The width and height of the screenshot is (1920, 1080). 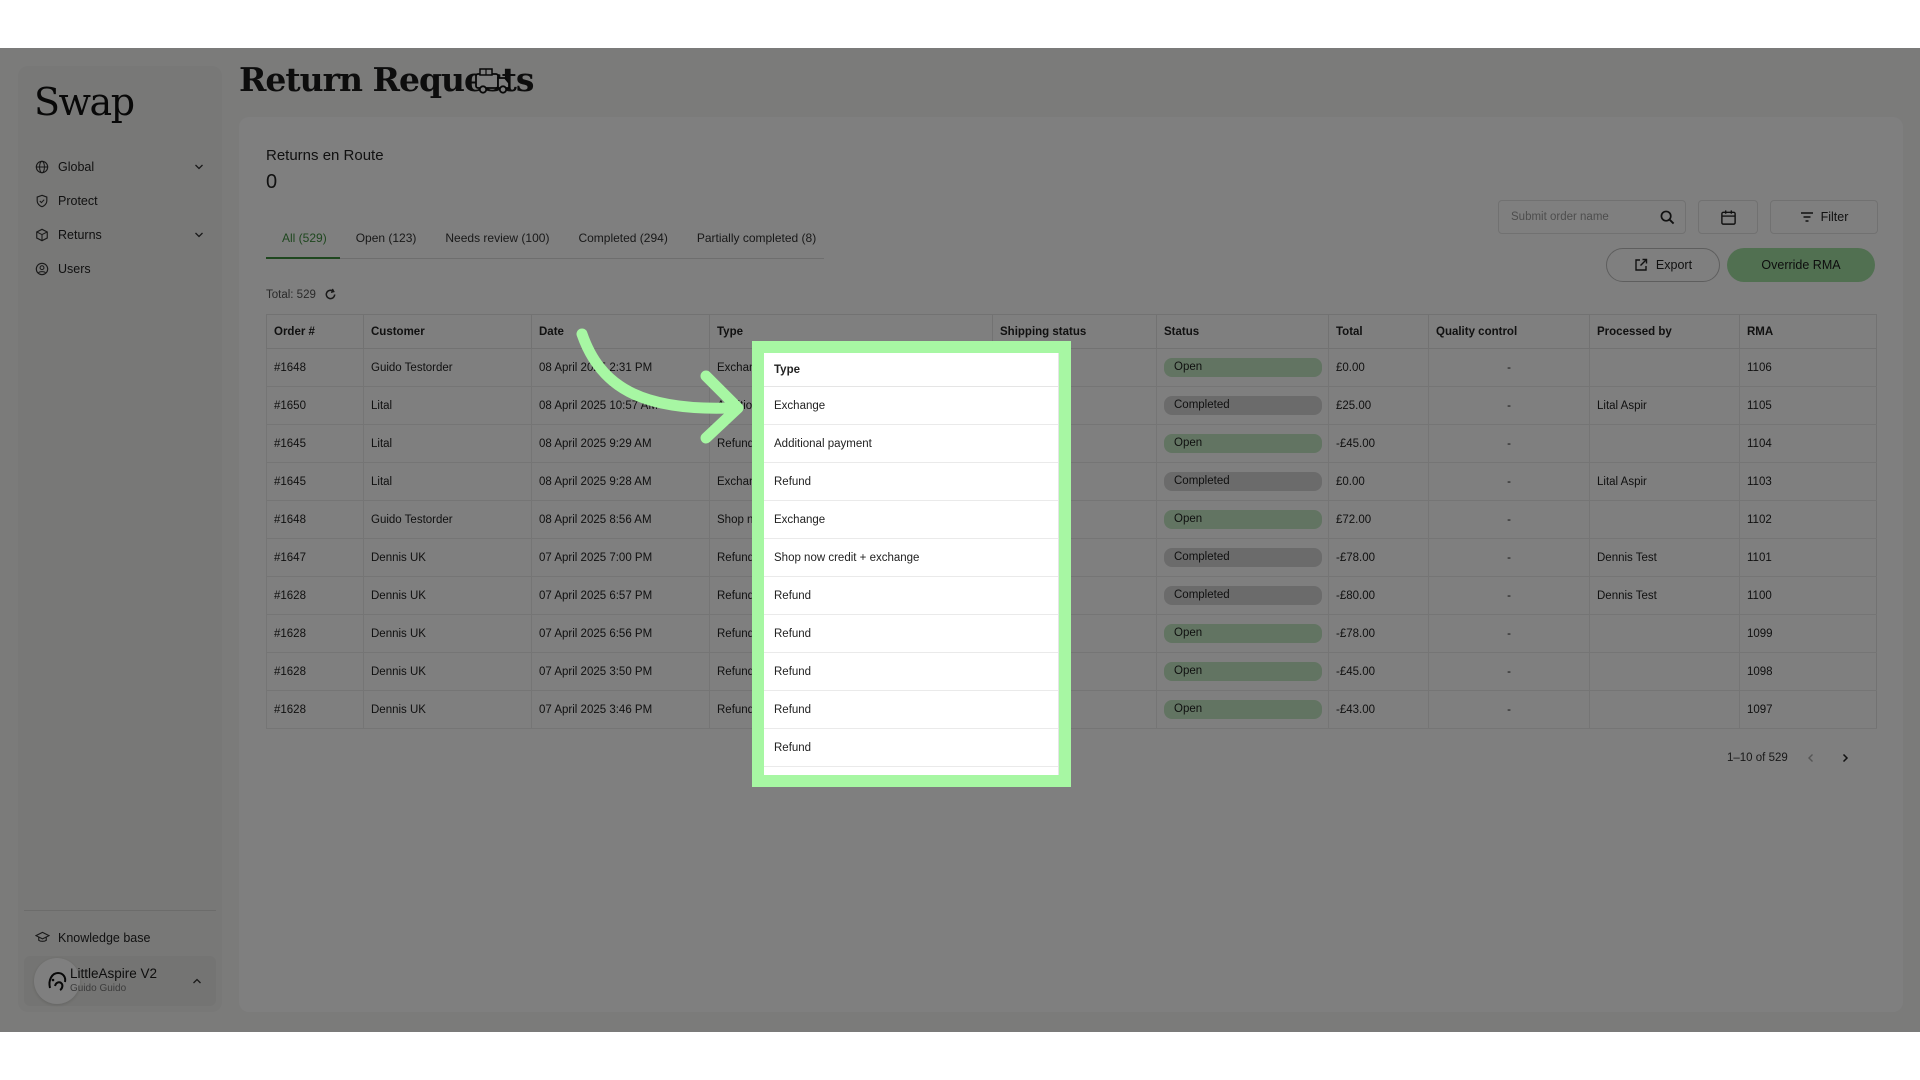 What do you see at coordinates (330, 294) in the screenshot?
I see `refresh-icon` at bounding box center [330, 294].